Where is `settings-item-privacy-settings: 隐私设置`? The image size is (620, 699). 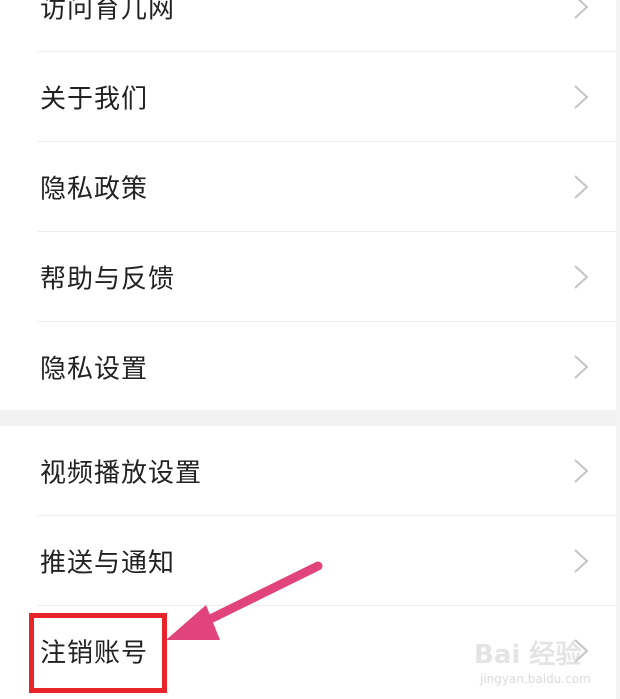
settings-item-privacy-settings: 隐私设置 is located at coordinates (310, 367).